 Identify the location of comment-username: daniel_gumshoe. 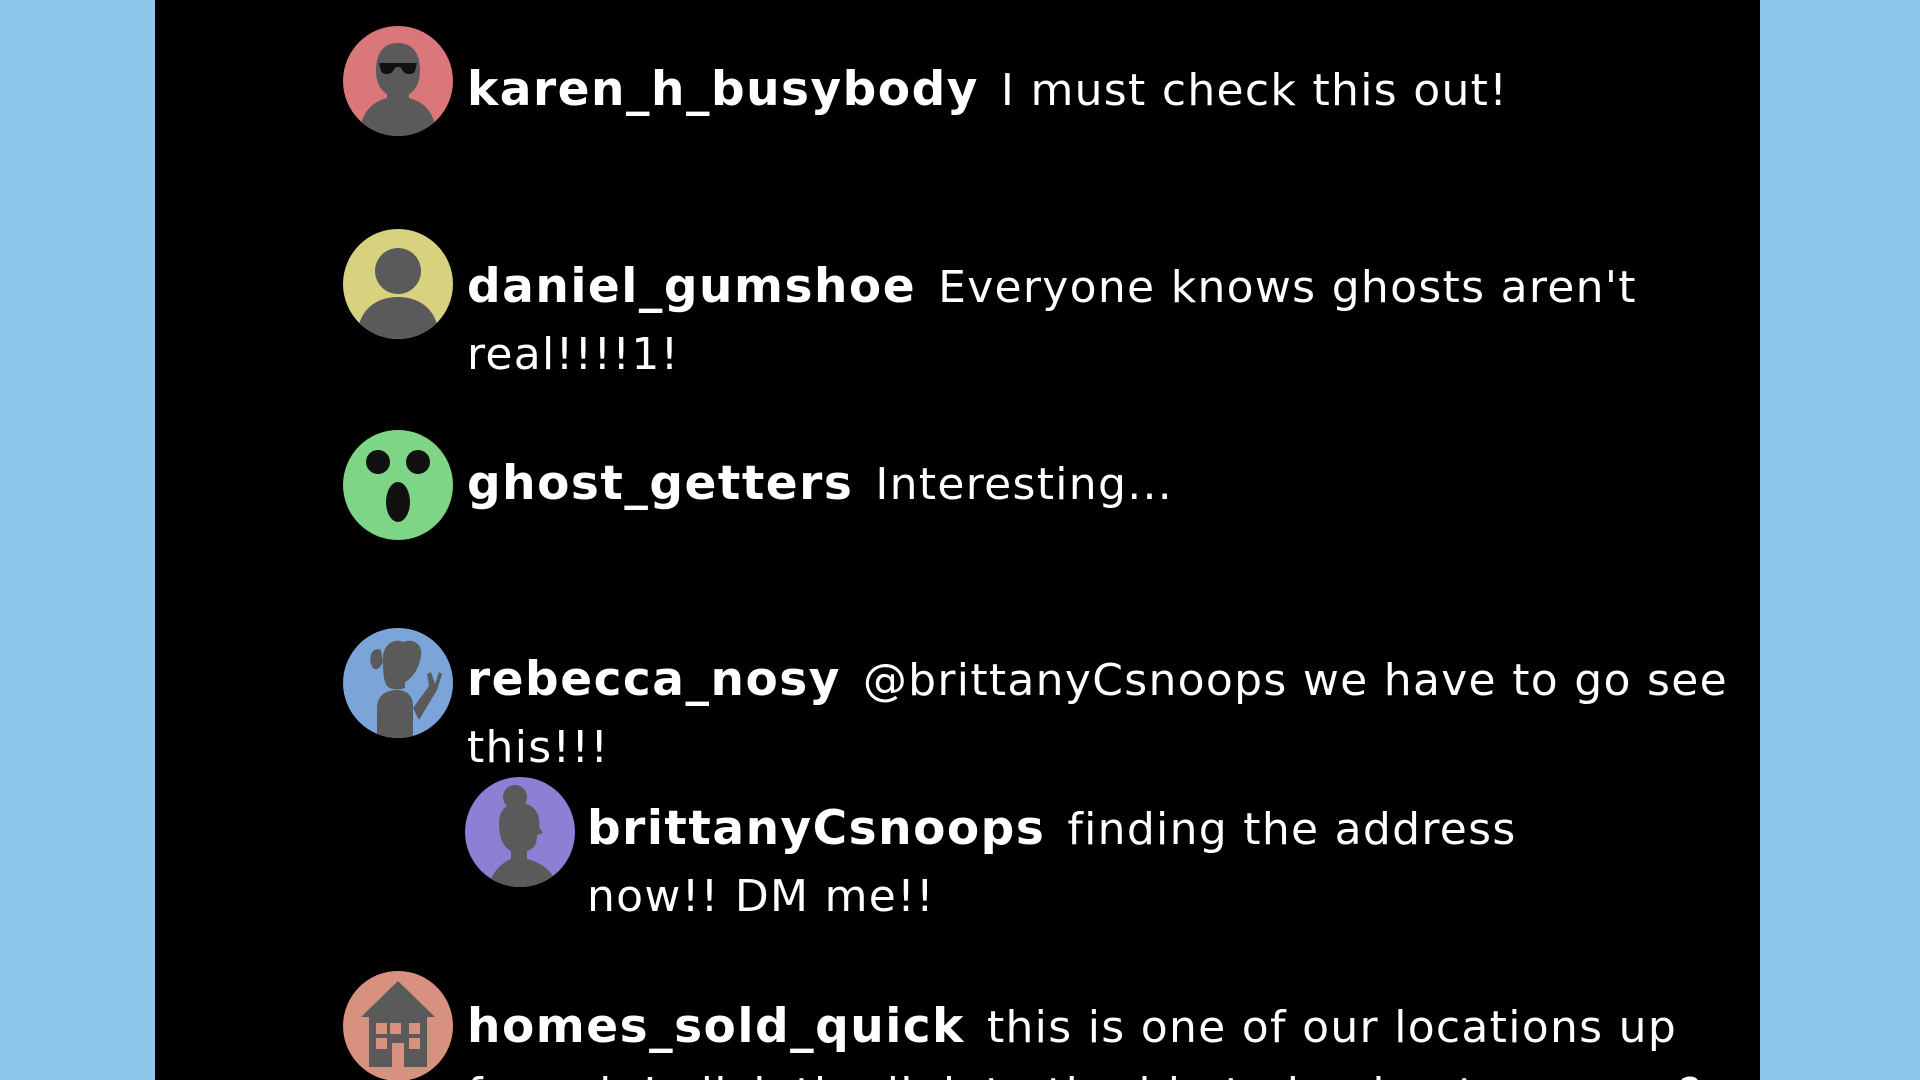
(691, 286).